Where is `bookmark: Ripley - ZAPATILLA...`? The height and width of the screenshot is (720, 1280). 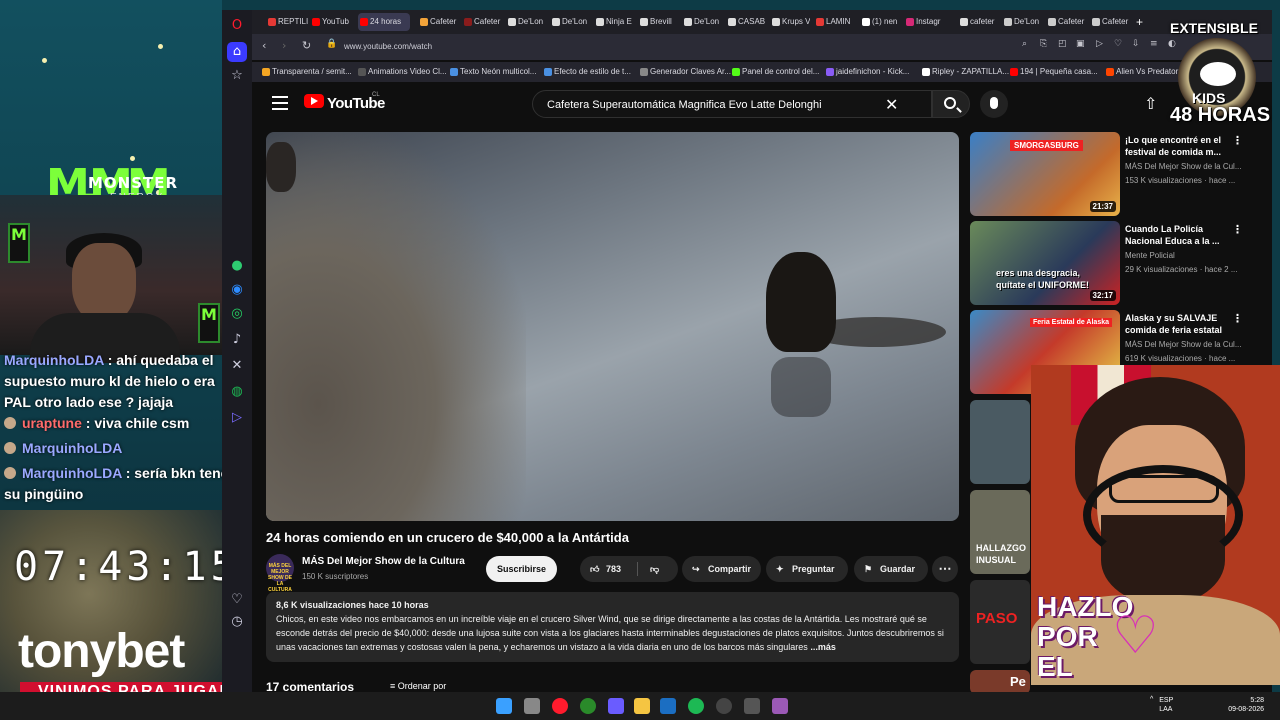 bookmark: Ripley - ZAPATILLA... is located at coordinates (965, 71).